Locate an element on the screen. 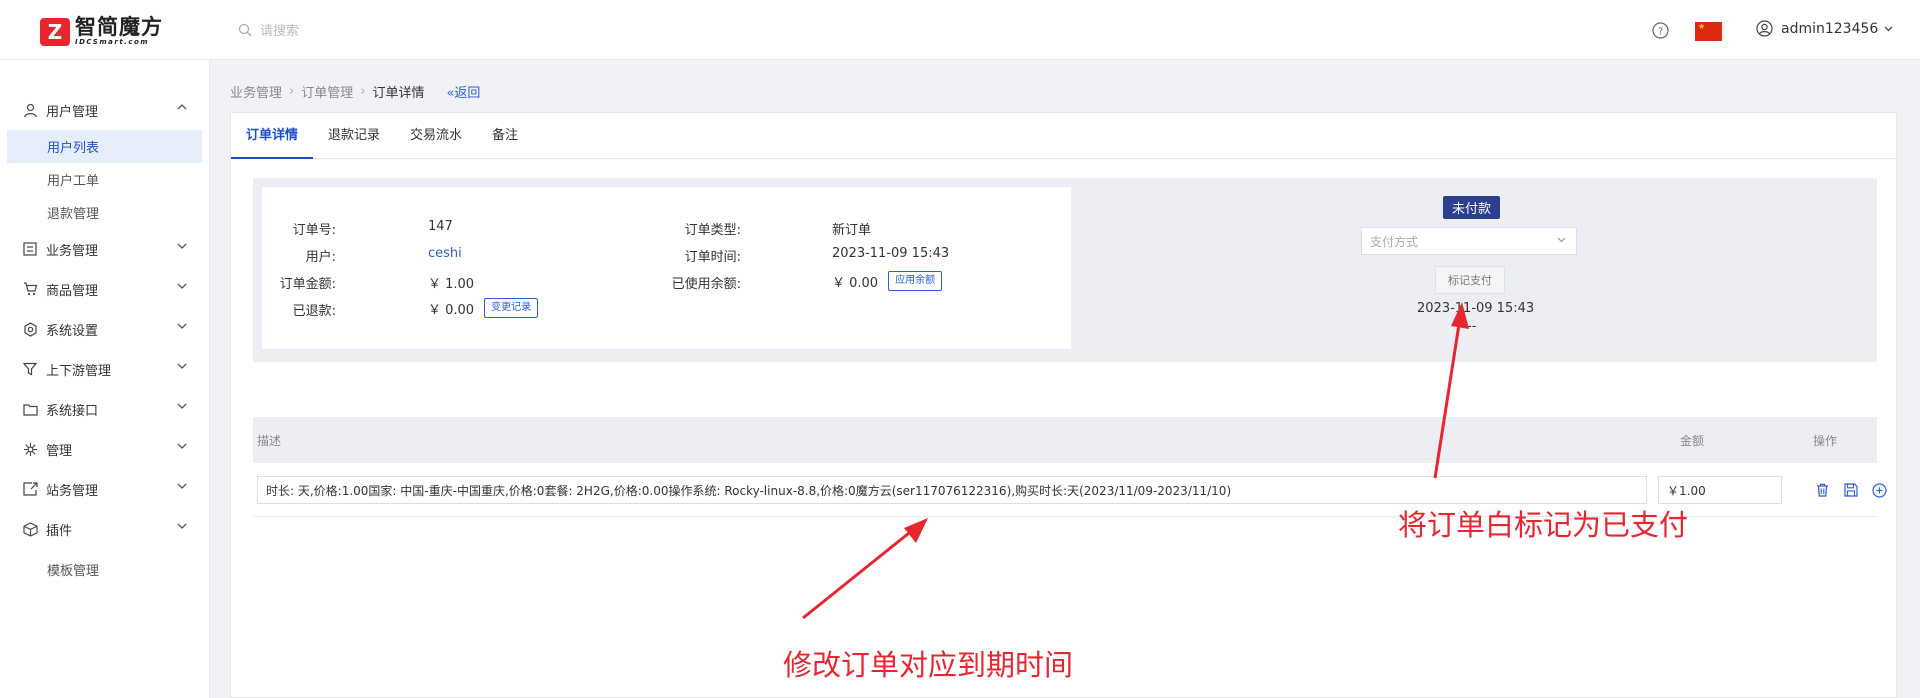  sidebar-item-plugins: 插件 is located at coordinates (104, 529).